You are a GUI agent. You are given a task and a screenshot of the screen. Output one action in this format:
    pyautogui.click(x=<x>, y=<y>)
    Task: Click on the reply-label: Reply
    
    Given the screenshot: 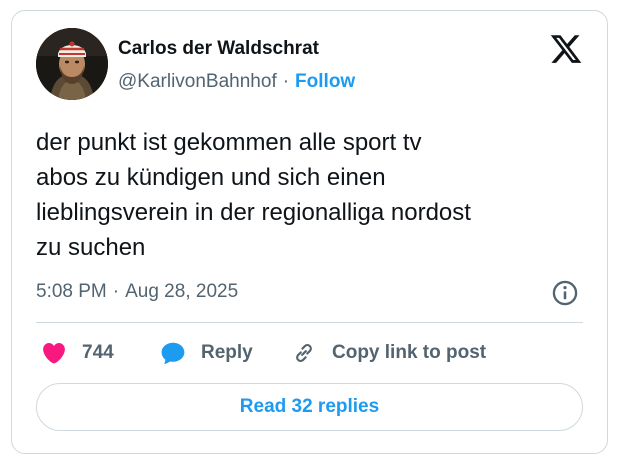 What is the action you would take?
    pyautogui.click(x=227, y=352)
    